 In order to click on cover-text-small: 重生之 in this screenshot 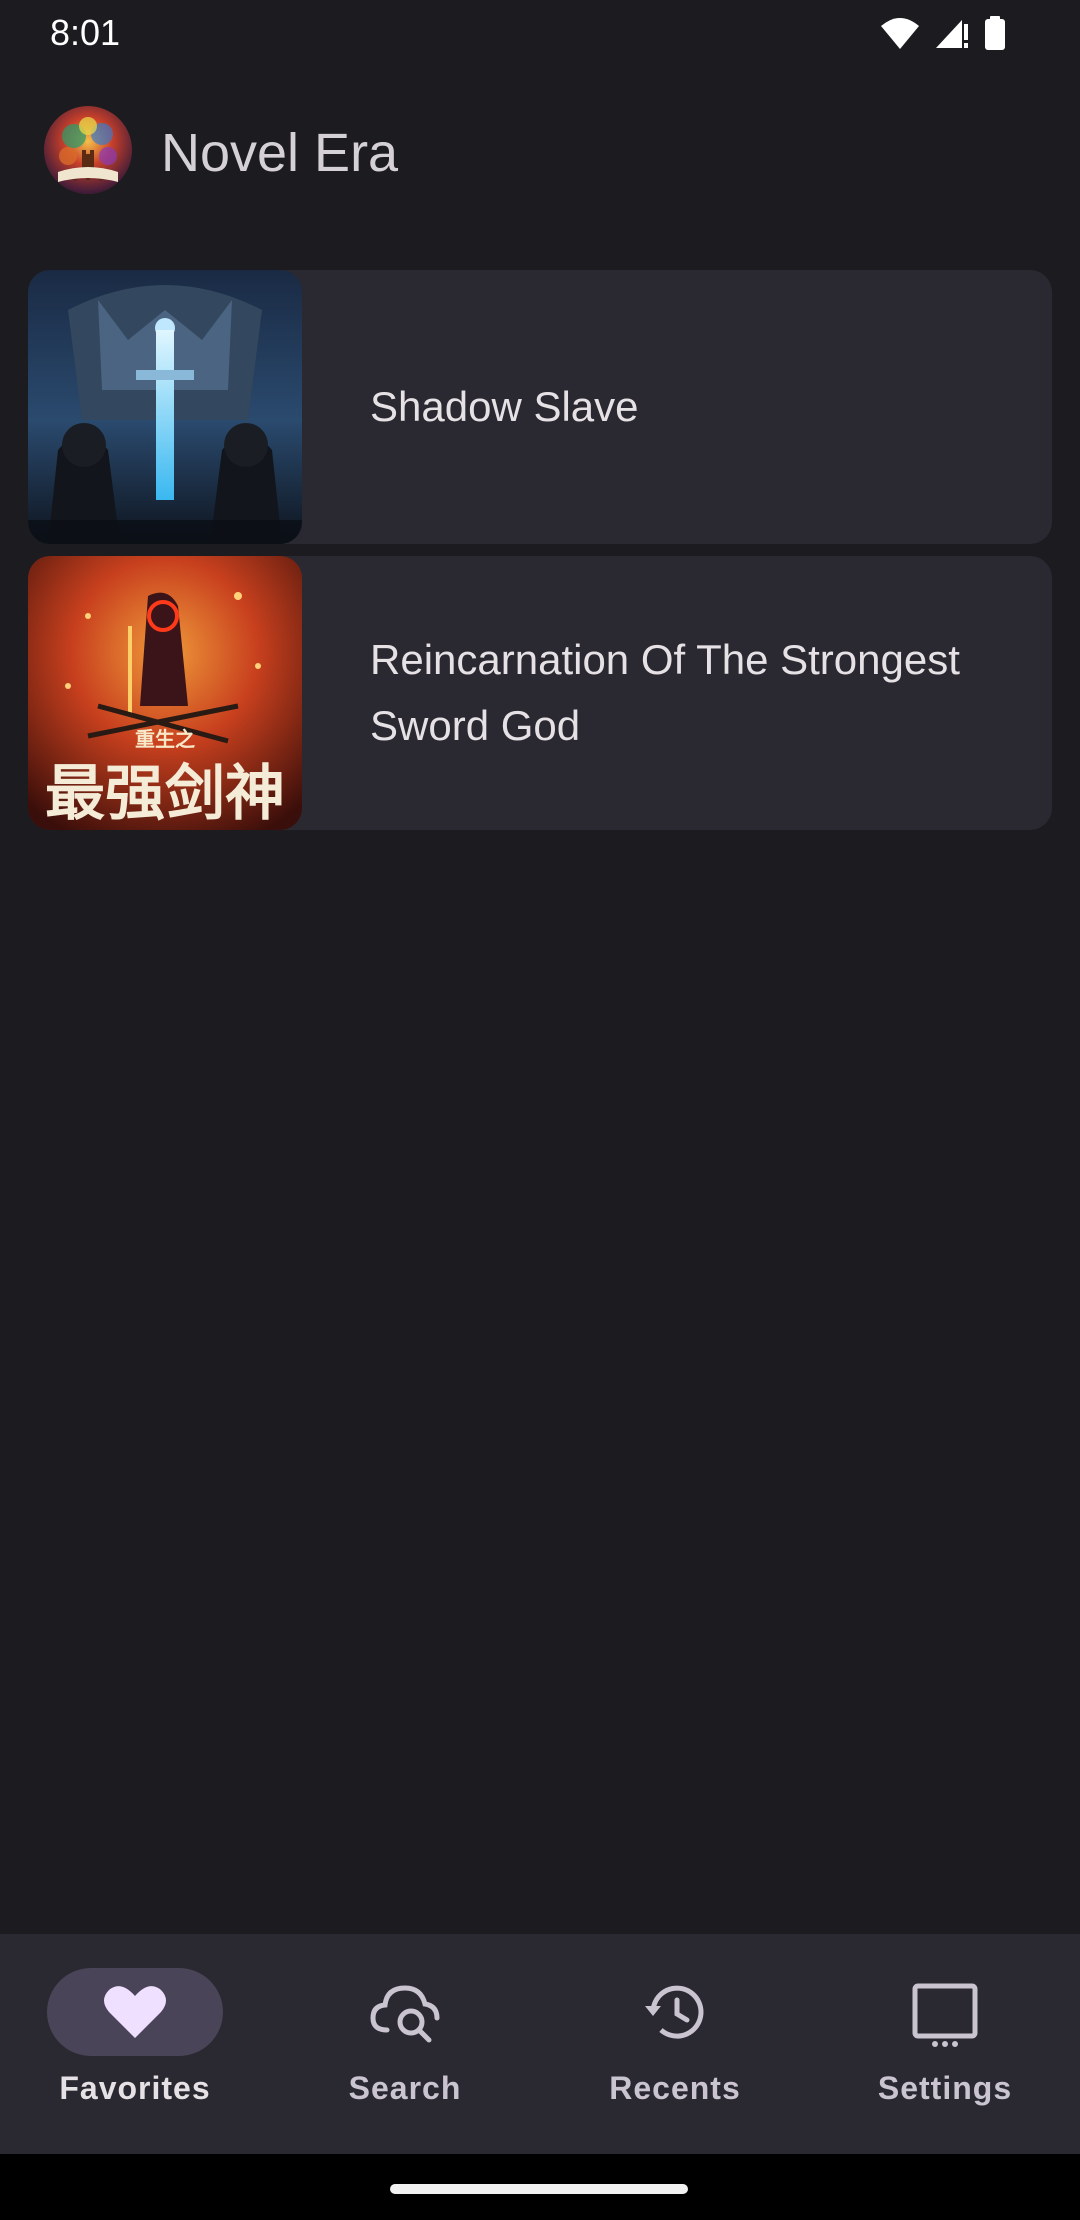, I will do `click(165, 739)`.